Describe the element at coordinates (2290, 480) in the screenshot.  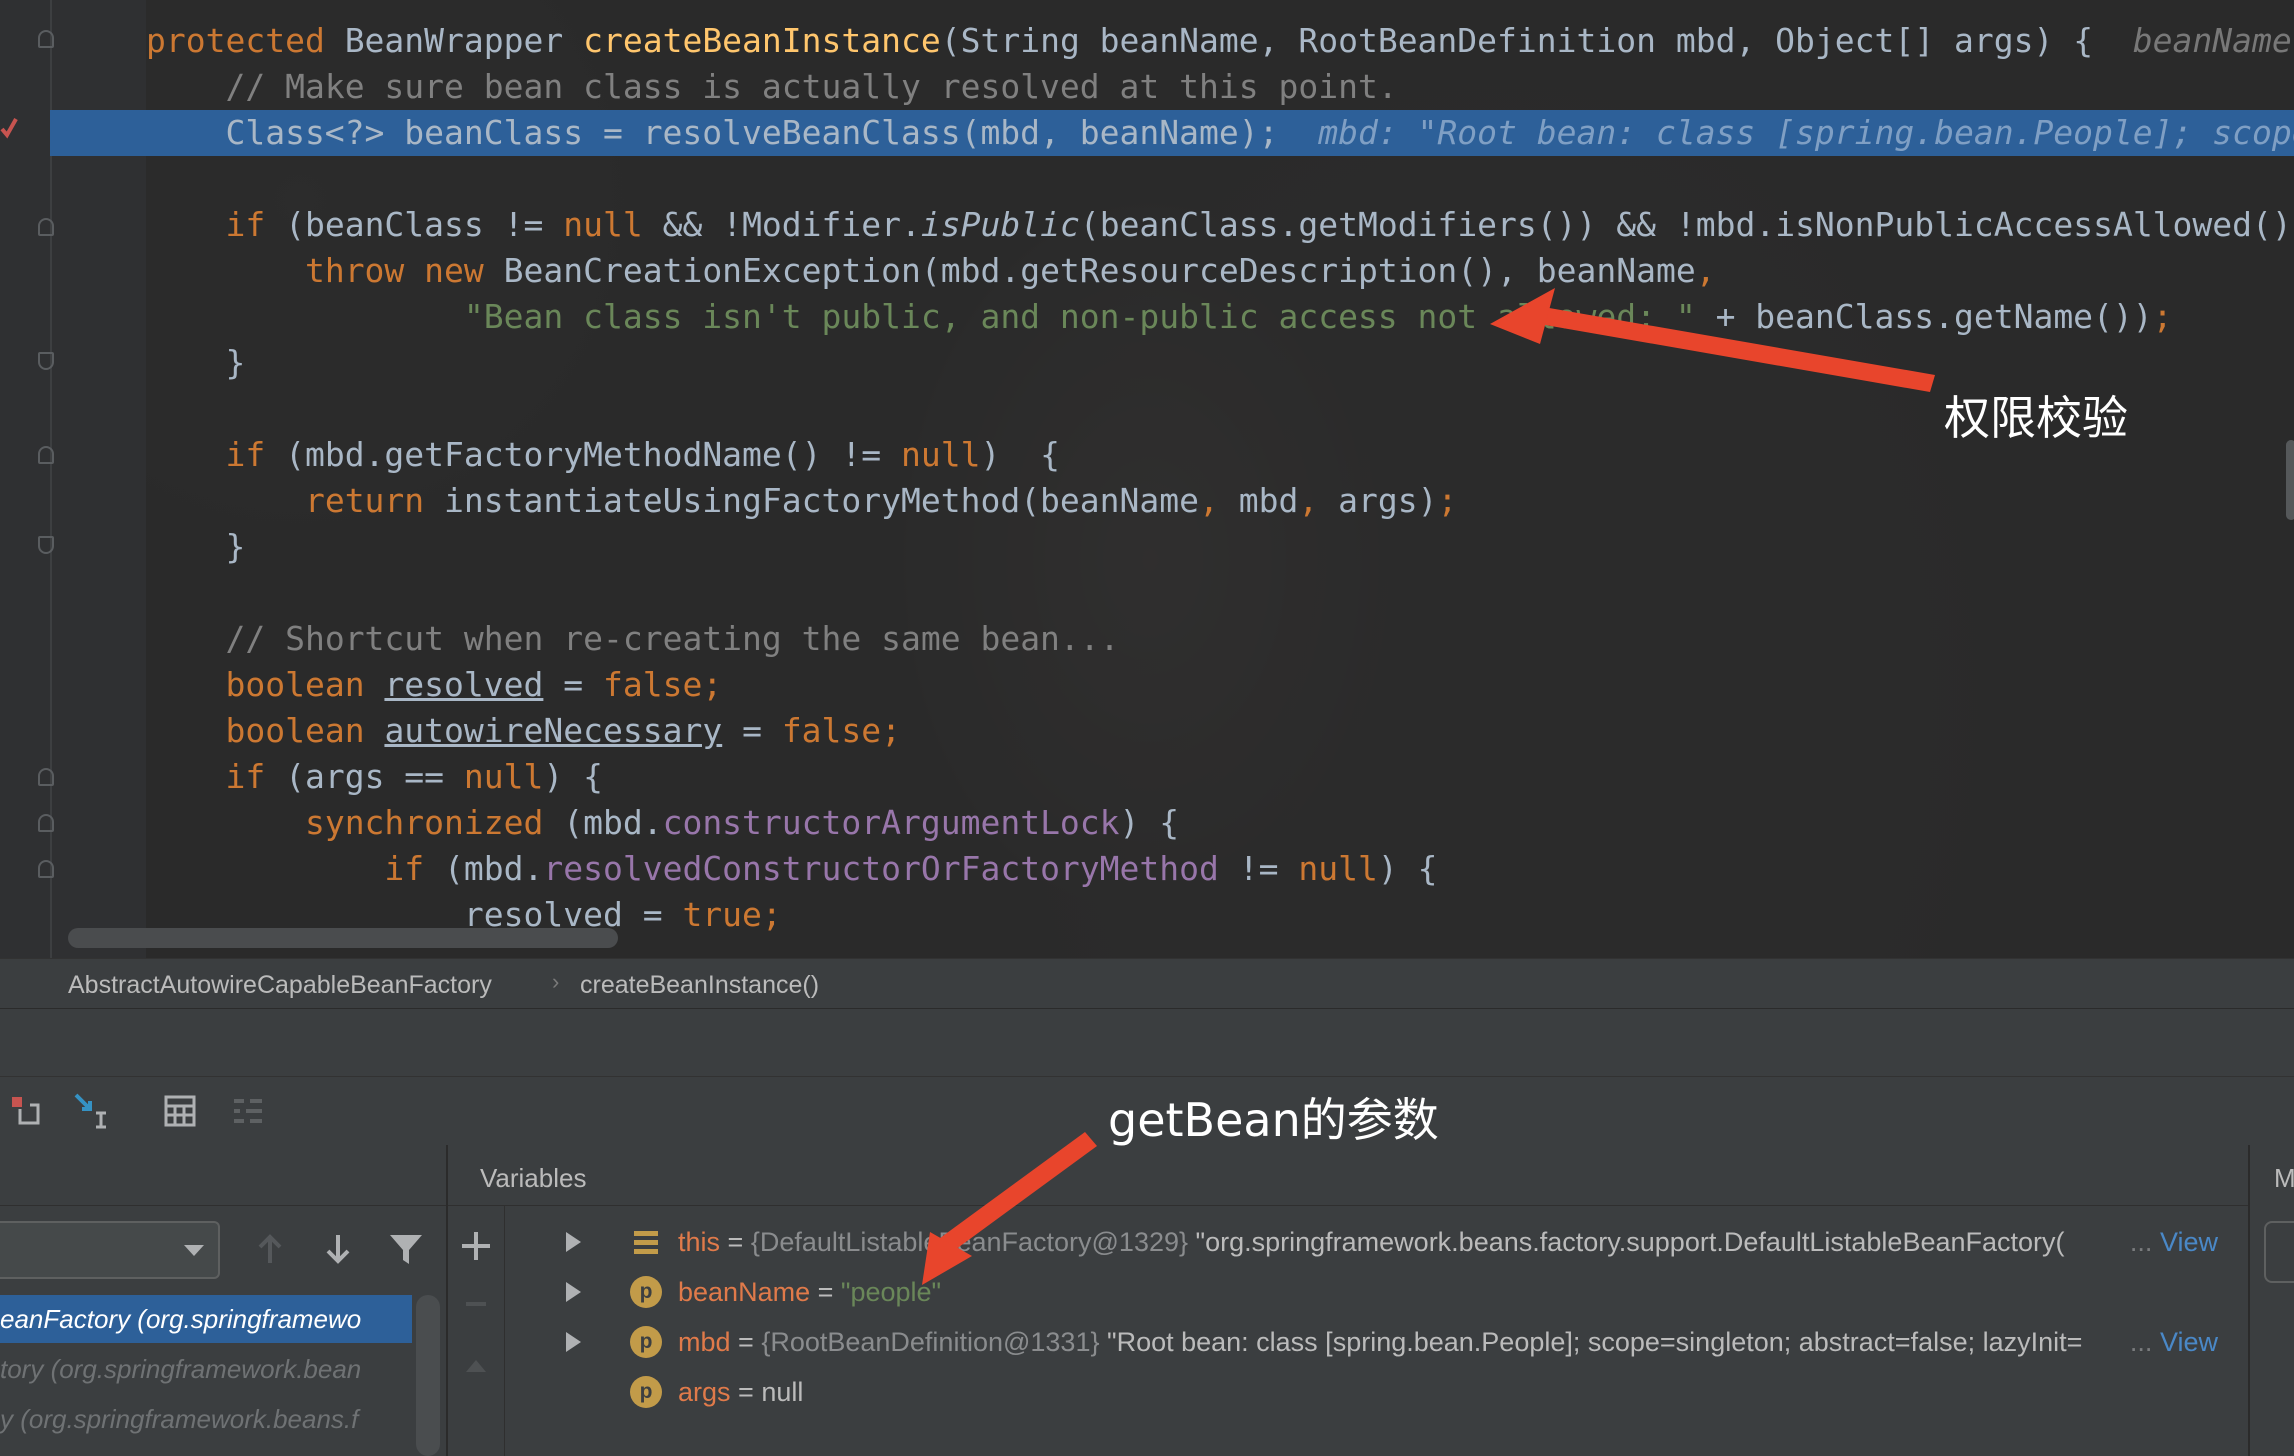
I see `vertical-scrollbar` at that location.